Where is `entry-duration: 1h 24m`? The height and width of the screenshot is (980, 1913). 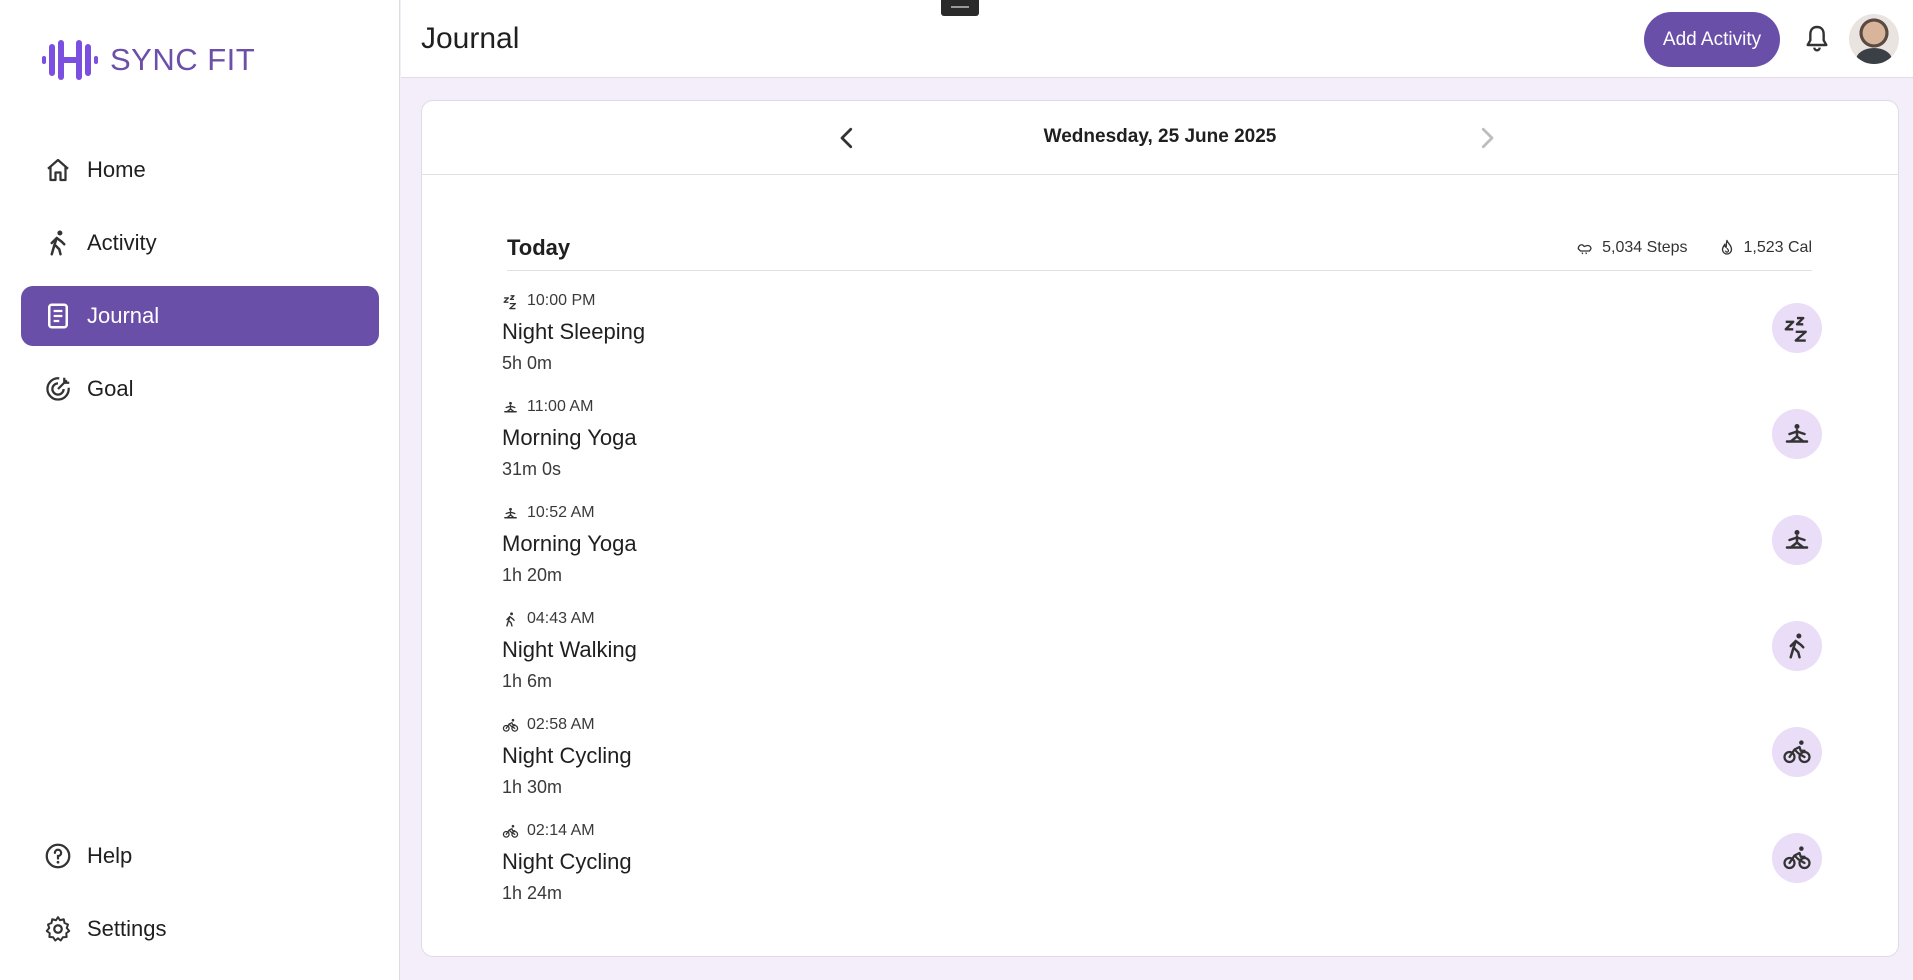
entry-duration: 1h 24m is located at coordinates (532, 893).